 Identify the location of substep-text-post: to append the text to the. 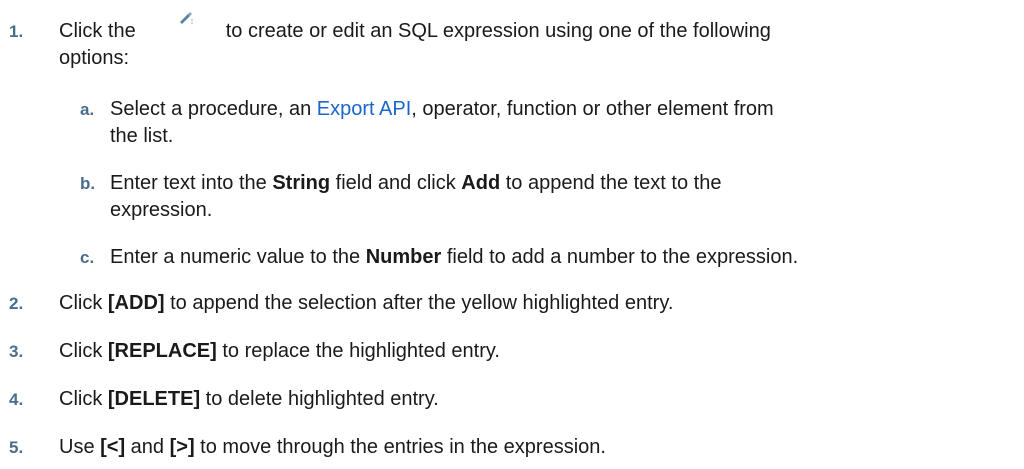
(611, 183).